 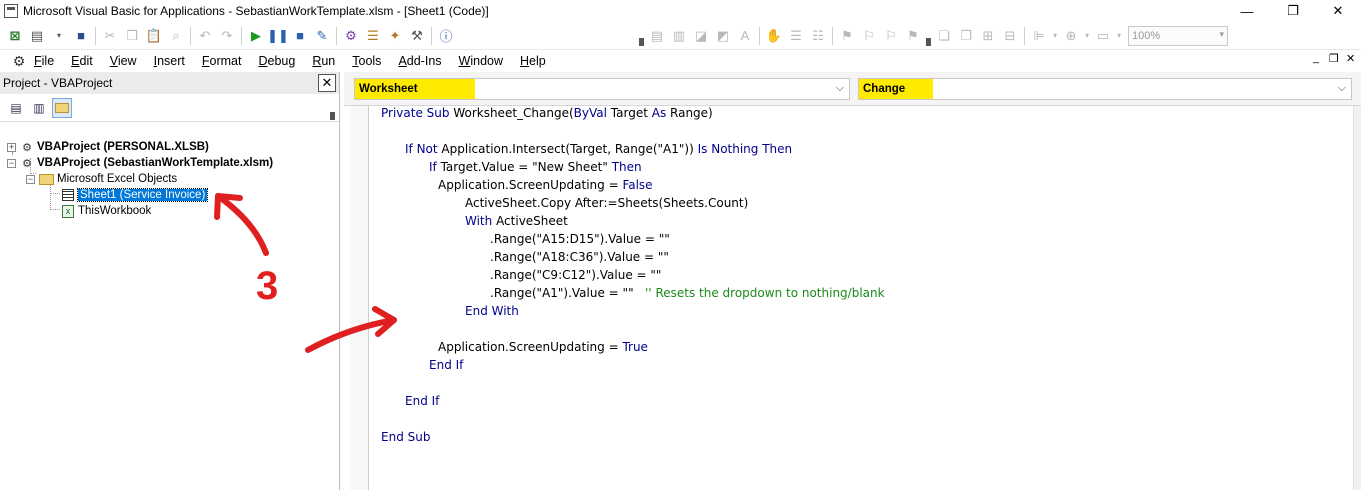 I want to click on clear-bookmarks-icon: ⚑, so click(x=913, y=36).